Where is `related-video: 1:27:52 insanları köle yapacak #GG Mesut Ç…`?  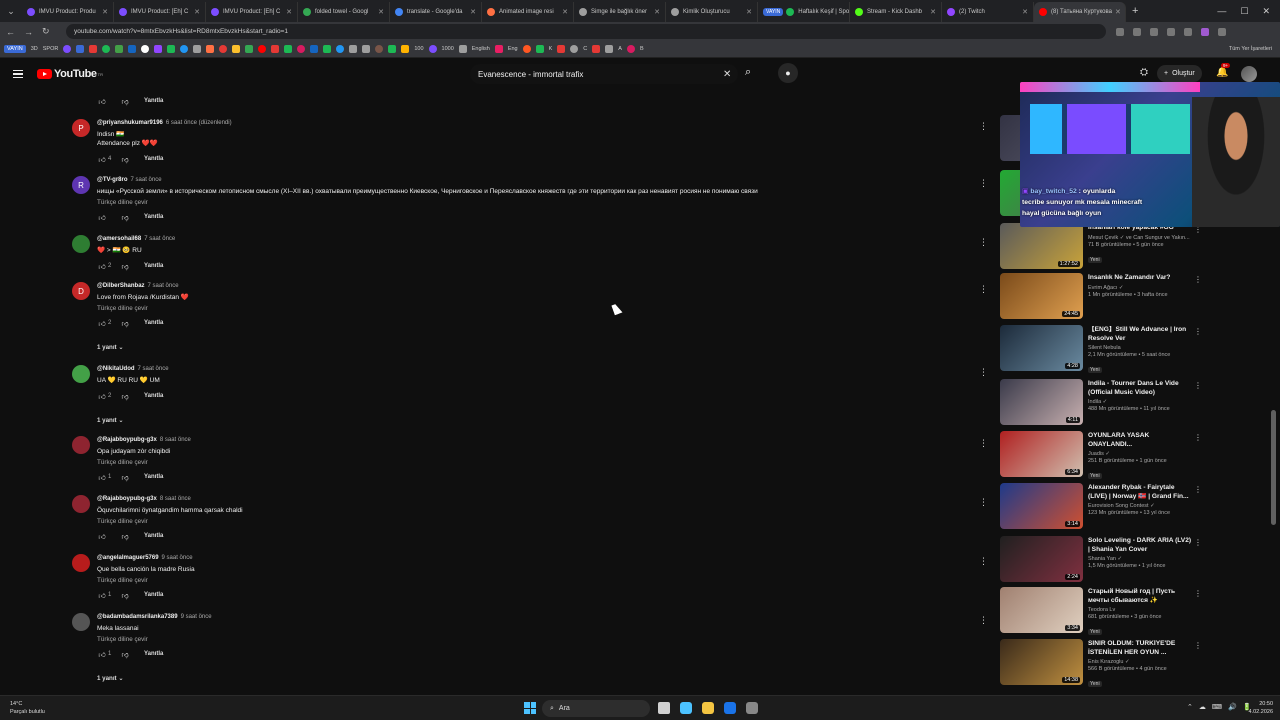
related-video: 1:27:52 insanları köle yapacak #GG Mesut Ç… is located at coordinates (1102, 246).